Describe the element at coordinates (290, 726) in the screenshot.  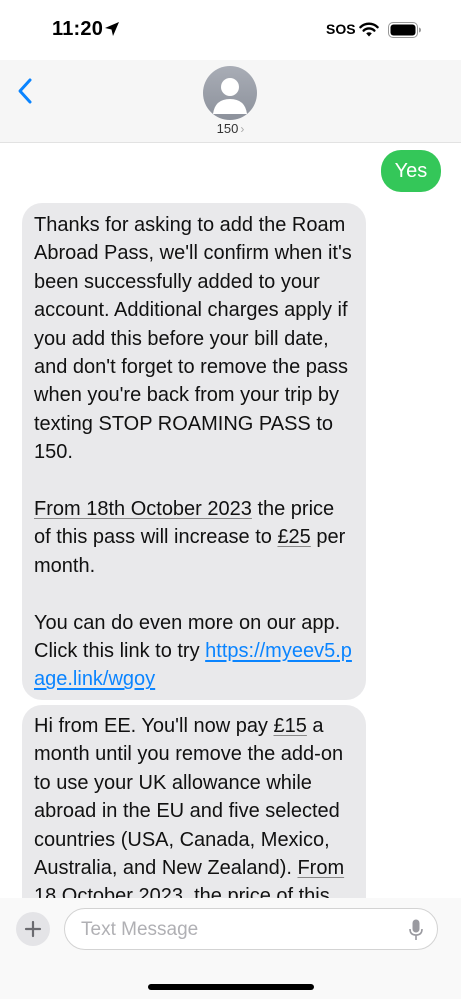
I see `price-detector-link: £15` at that location.